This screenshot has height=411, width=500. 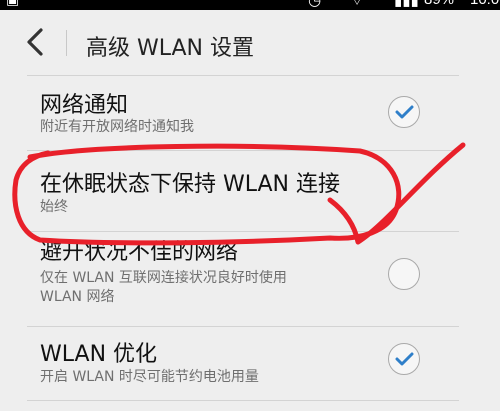 What do you see at coordinates (315, 4) in the screenshot?
I see `alarm-icon: ◷` at bounding box center [315, 4].